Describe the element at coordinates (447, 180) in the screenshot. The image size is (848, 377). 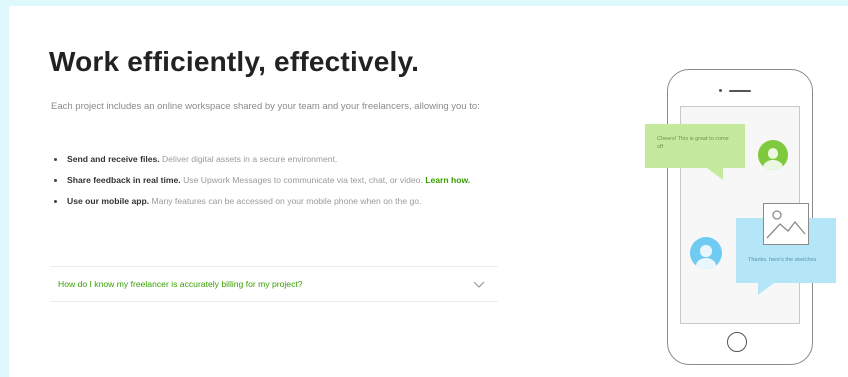
I see `learn-how-link: Learn how.` at that location.